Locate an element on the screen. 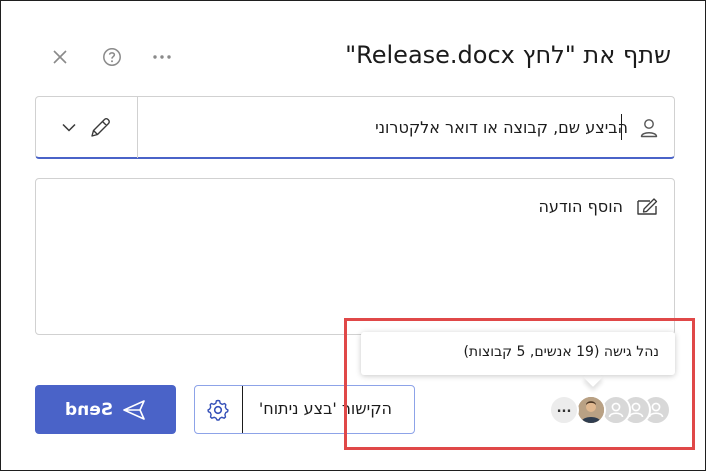 The height and width of the screenshot is (471, 706). dialog-title: שתף את "לחץ Release.docx" is located at coordinates (508, 55).